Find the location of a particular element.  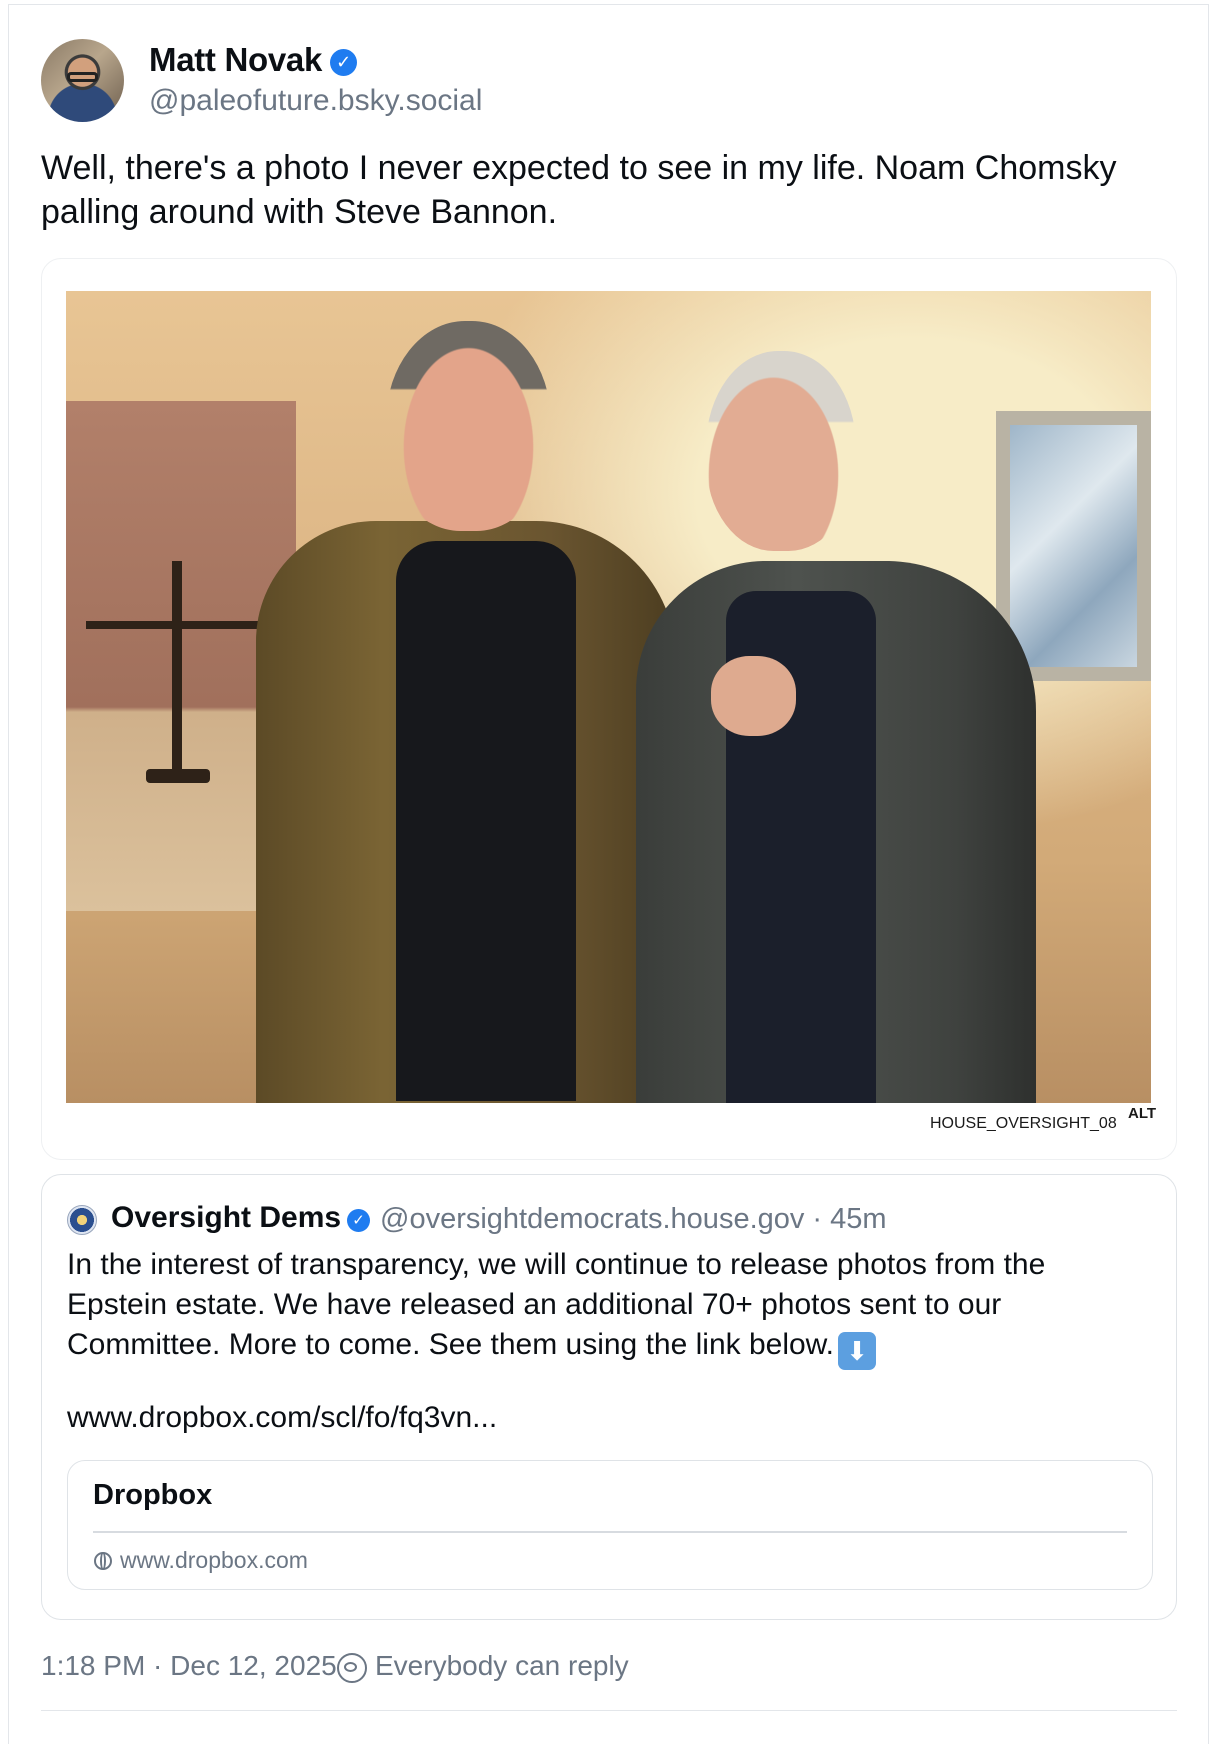

reply-settings-label: Everybody can reply is located at coordinates (502, 1666).